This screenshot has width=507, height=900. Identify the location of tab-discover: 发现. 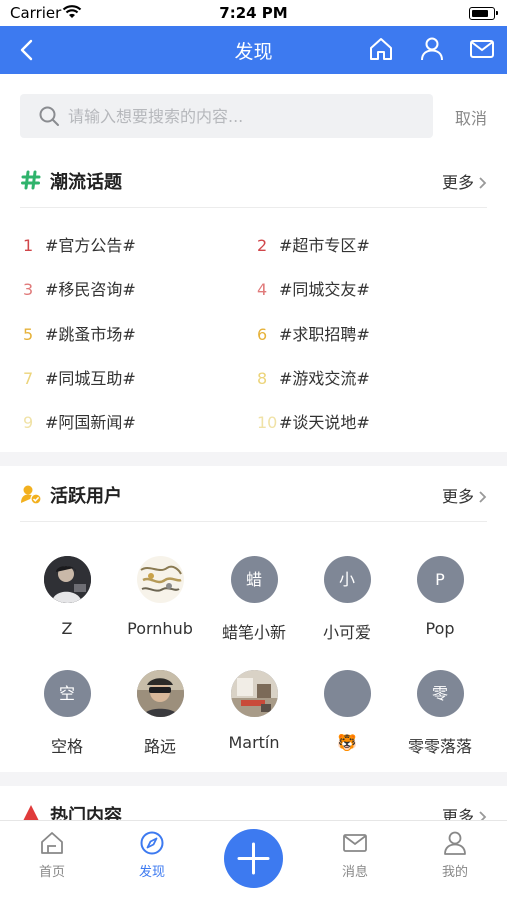
(152, 854).